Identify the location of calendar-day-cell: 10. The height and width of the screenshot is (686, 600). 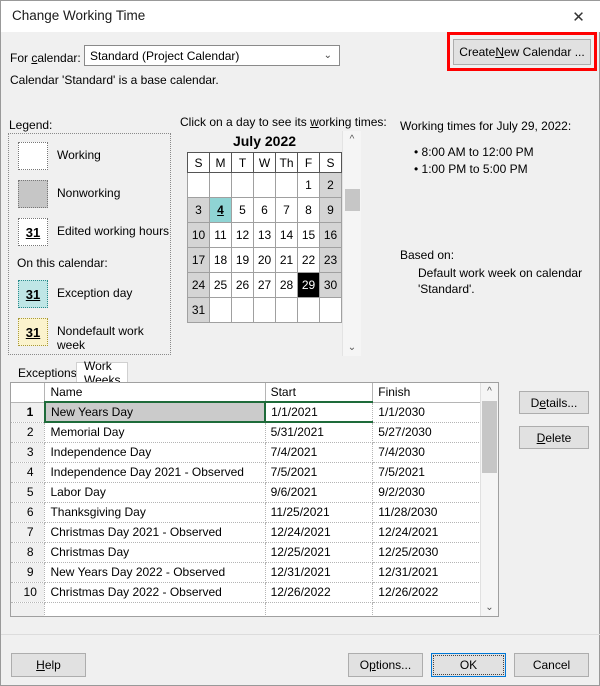
(198, 235).